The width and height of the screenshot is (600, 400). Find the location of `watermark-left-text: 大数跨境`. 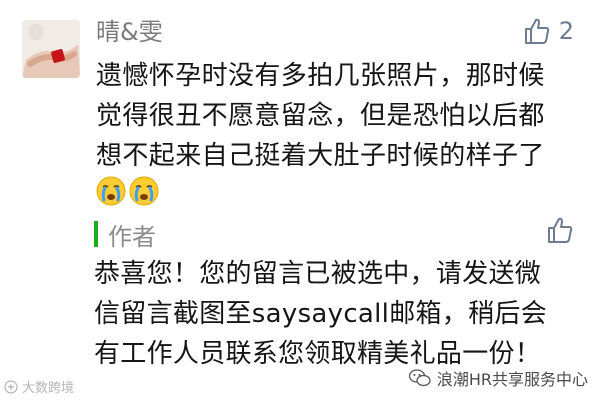

watermark-left-text: 大数跨境 is located at coordinates (48, 388).